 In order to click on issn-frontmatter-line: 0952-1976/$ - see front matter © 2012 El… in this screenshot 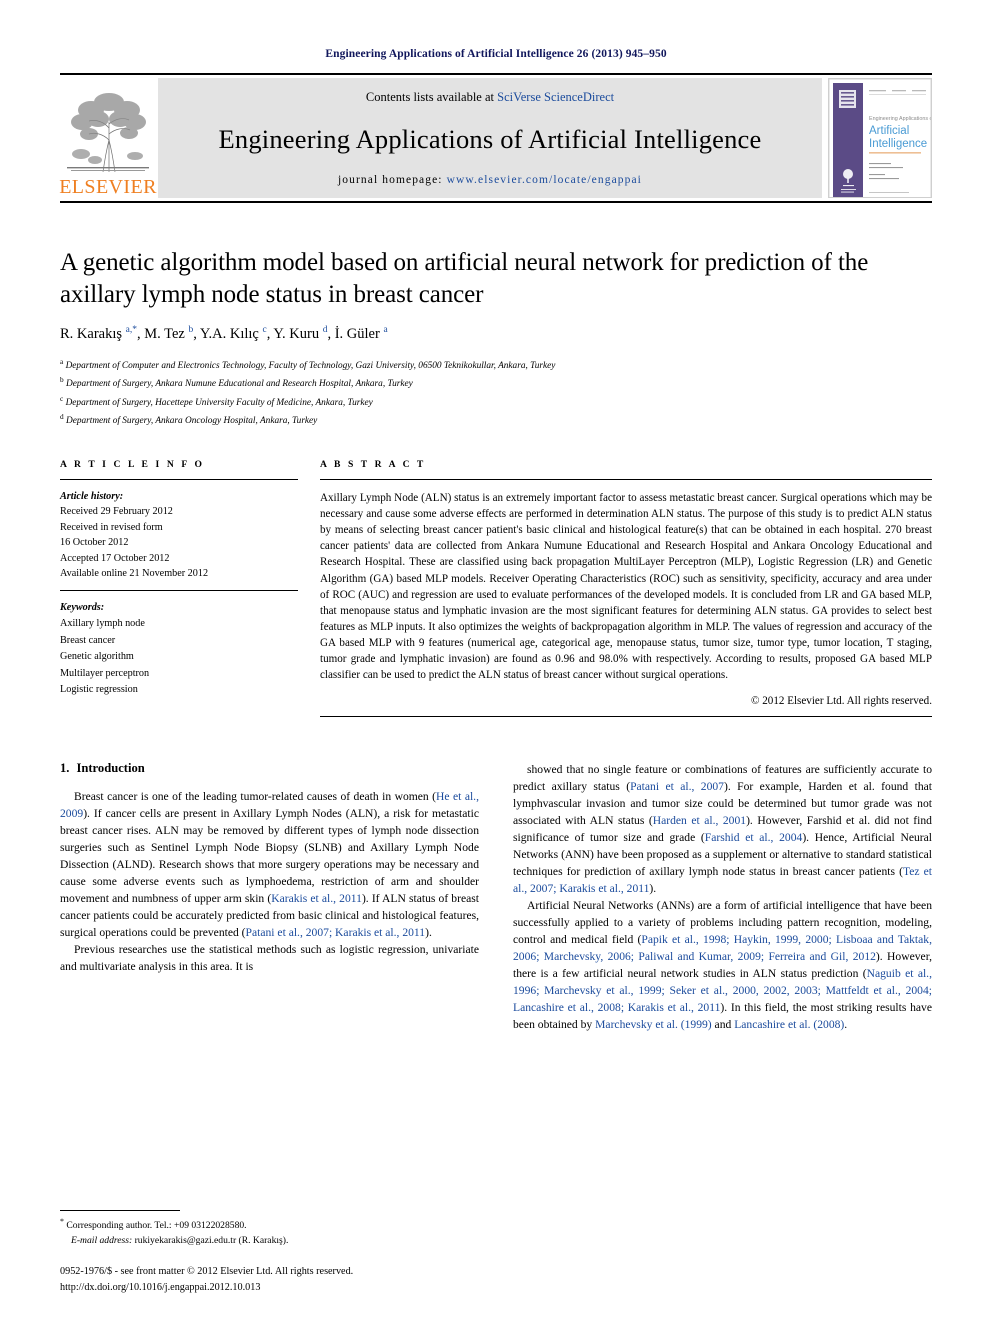, I will do `click(207, 1272)`.